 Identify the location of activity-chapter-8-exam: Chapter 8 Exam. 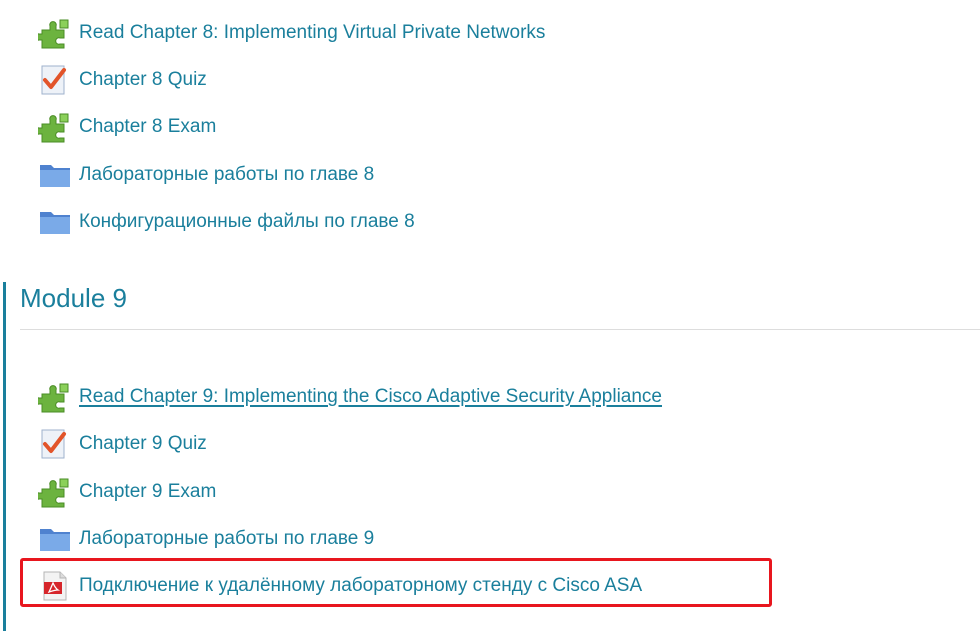
(127, 127).